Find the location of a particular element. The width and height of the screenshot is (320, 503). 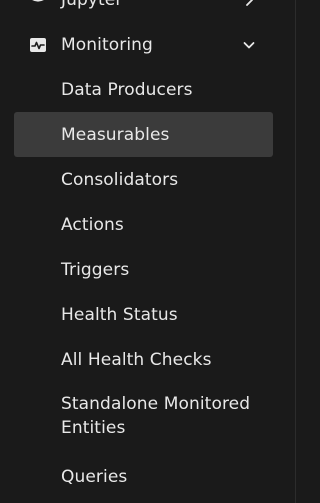

sidebar-item-label: Standalone Monitored Entities is located at coordinates (156, 416).